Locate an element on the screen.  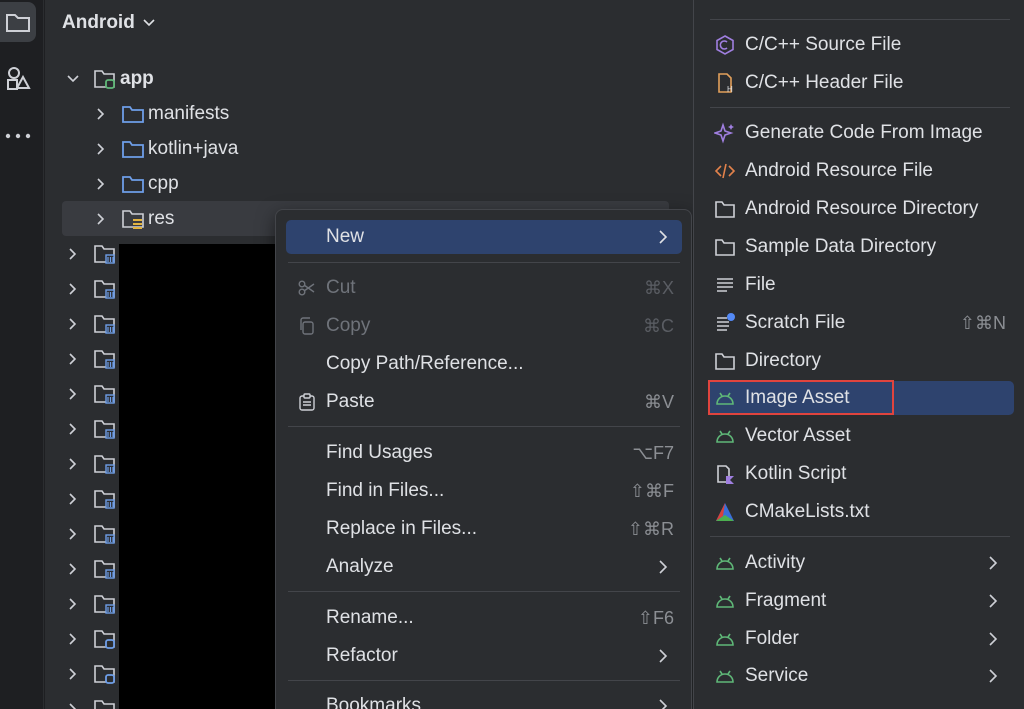
menu-item-refactor: Refactor is located at coordinates (484, 656).